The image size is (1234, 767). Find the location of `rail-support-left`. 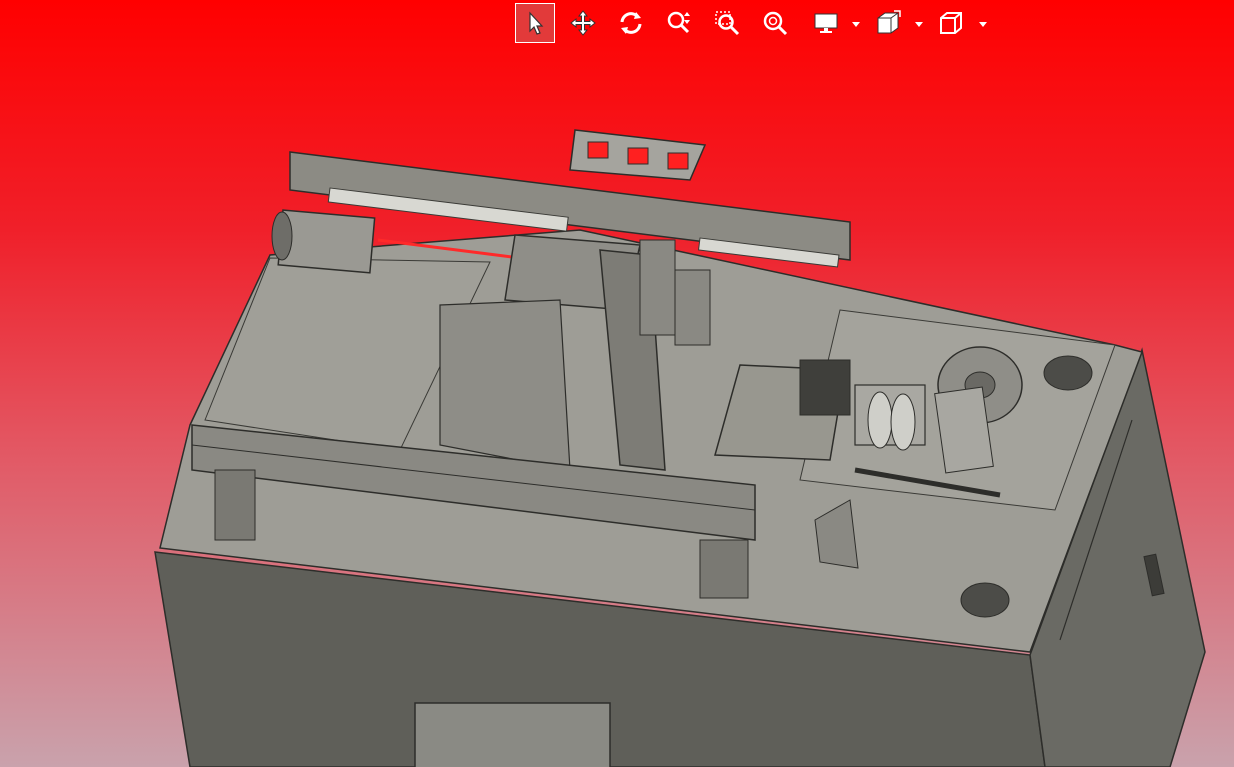

rail-support-left is located at coordinates (235, 505).